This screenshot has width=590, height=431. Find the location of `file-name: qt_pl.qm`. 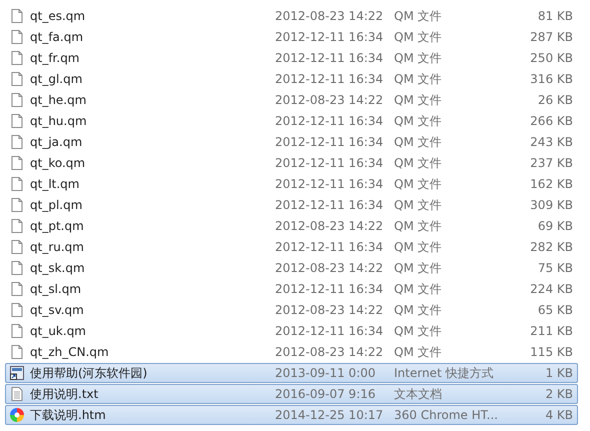

file-name: qt_pl.qm is located at coordinates (57, 205).